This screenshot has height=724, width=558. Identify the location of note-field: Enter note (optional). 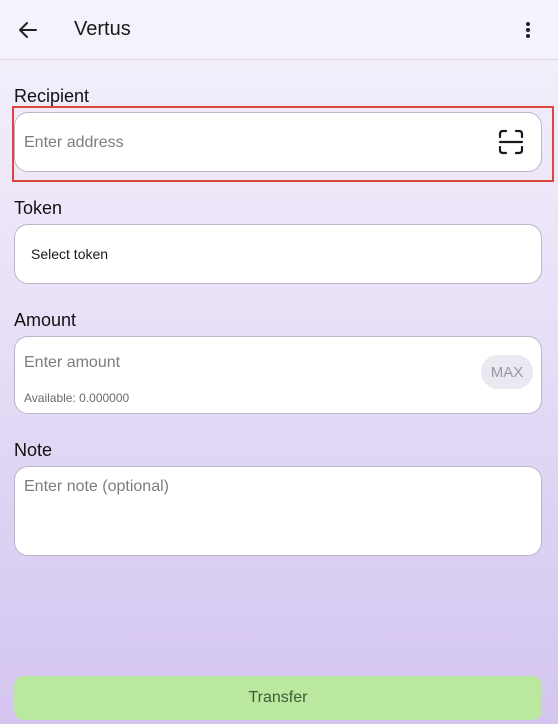
(278, 511).